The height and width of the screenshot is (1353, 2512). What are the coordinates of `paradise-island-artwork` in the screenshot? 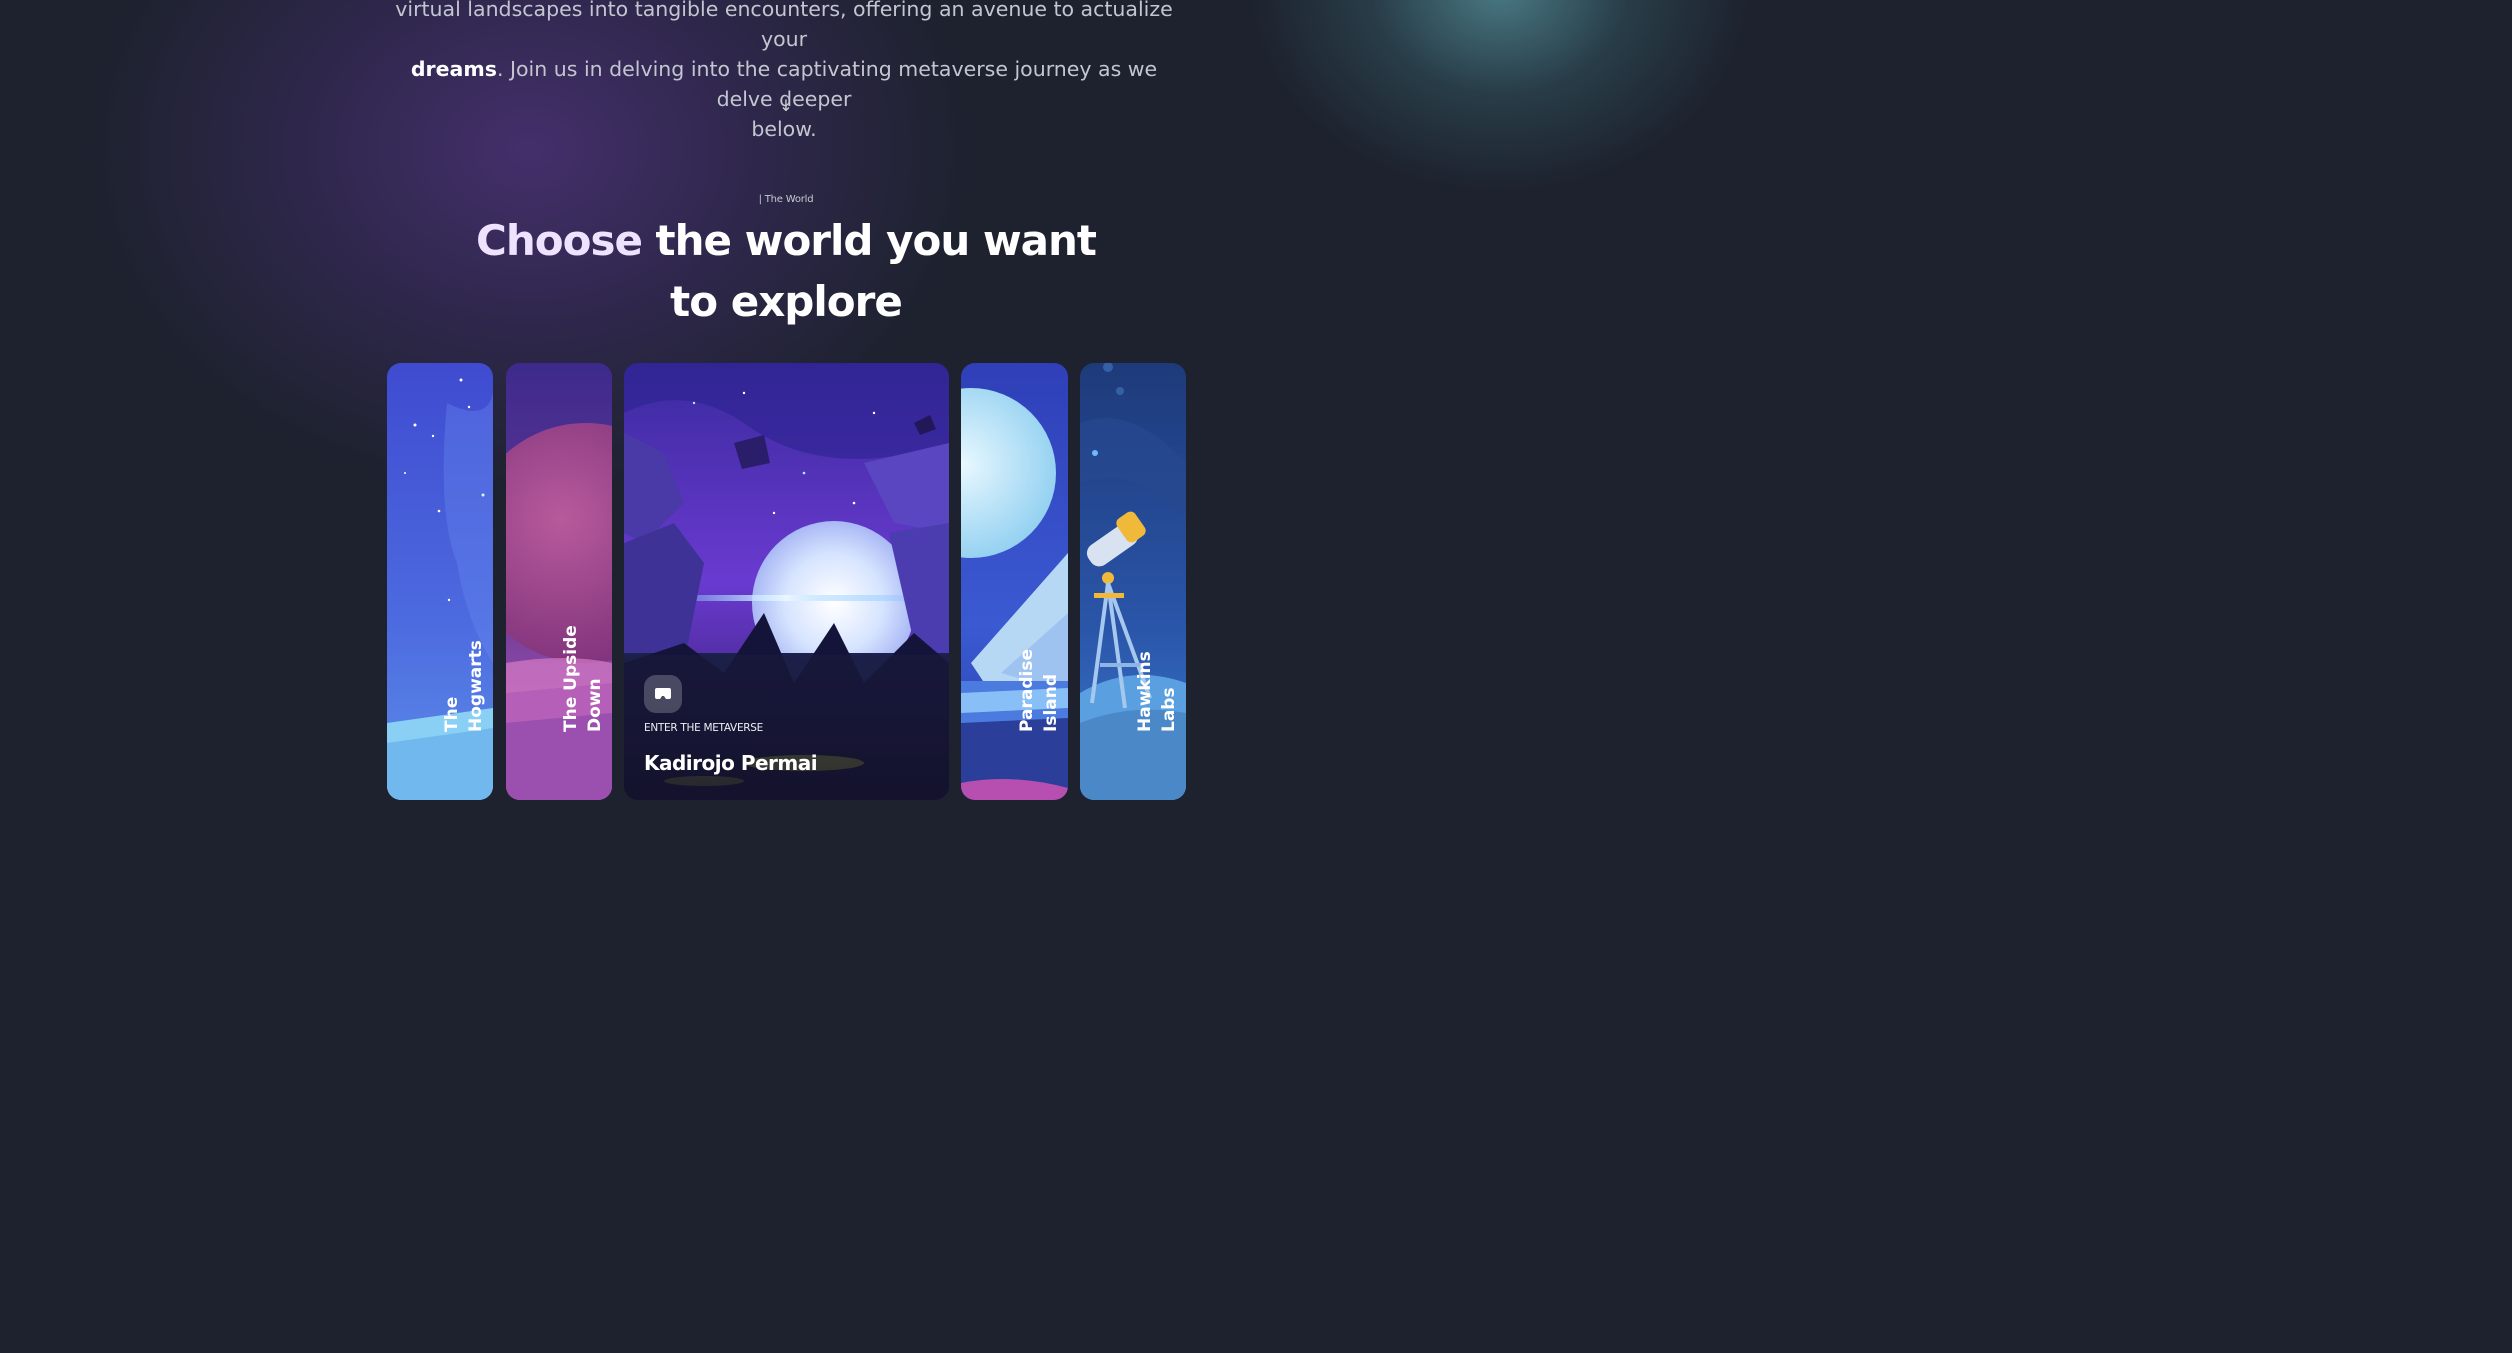 It's located at (1014, 581).